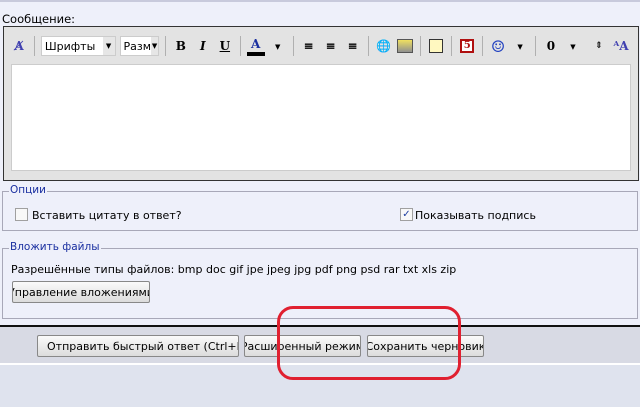 Image resolution: width=640 pixels, height=407 pixels. I want to click on top-divider, so click(320, 1).